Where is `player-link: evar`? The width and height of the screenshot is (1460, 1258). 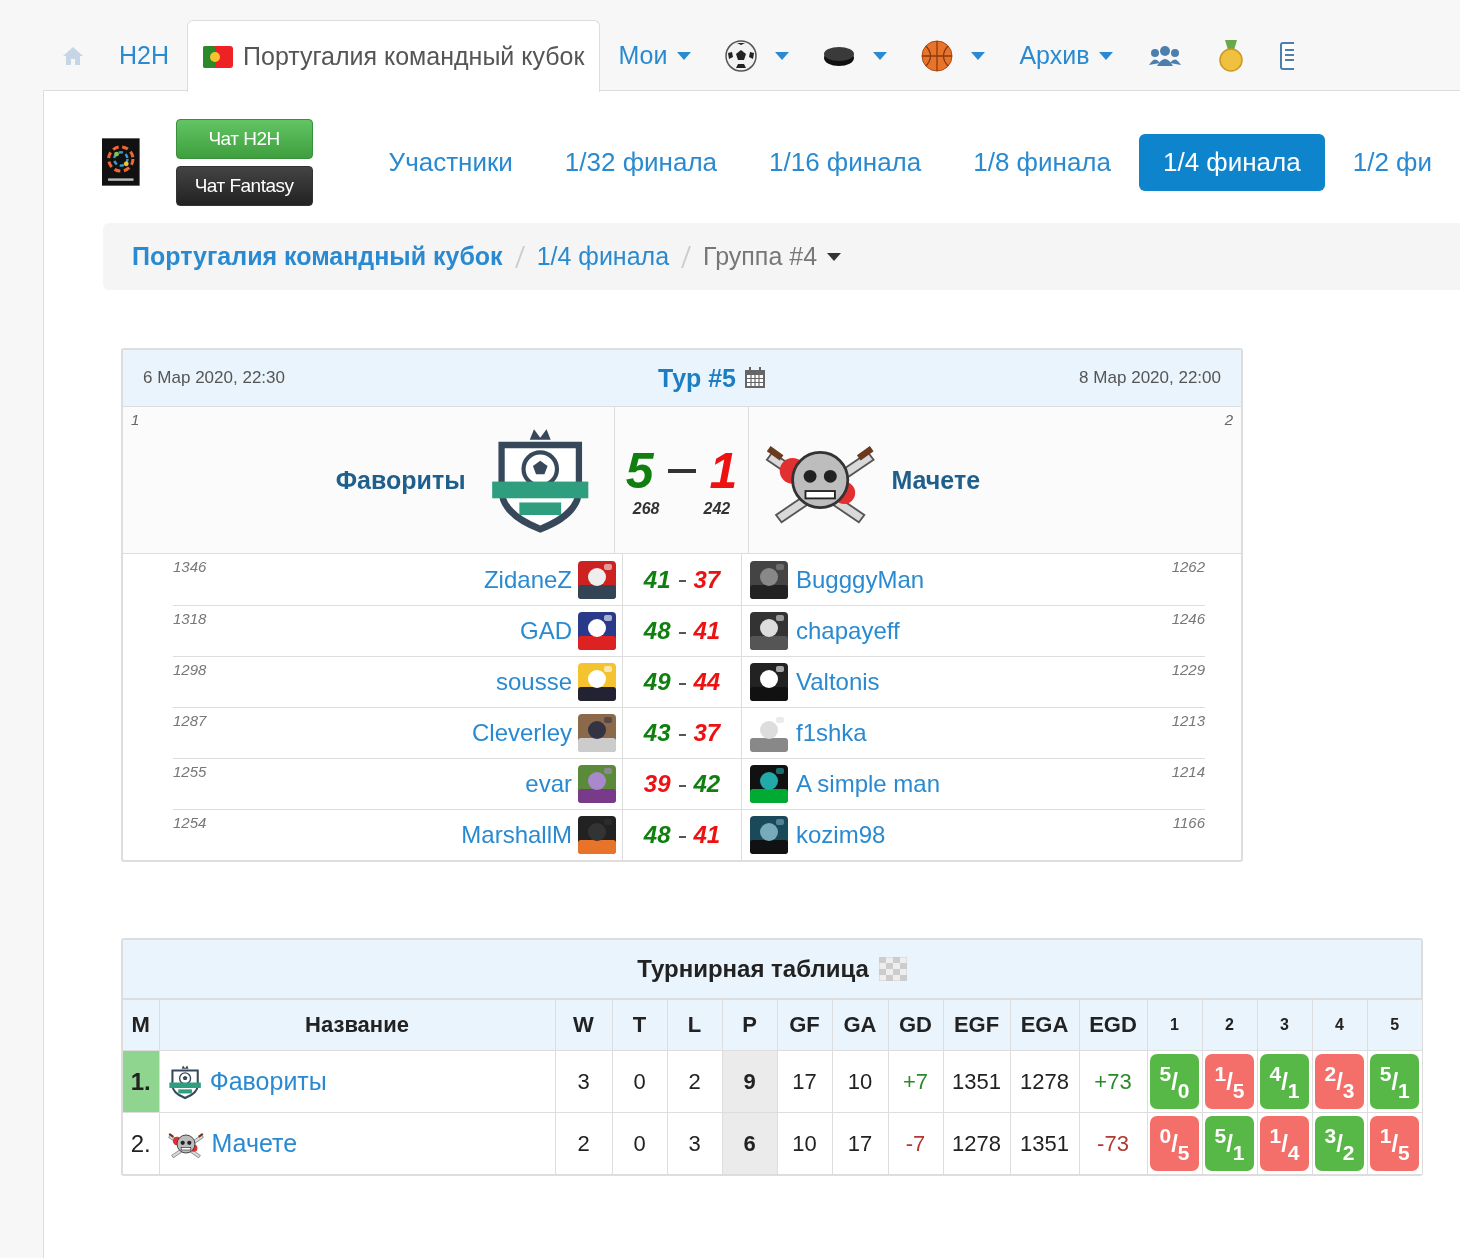
player-link: evar is located at coordinates (548, 784).